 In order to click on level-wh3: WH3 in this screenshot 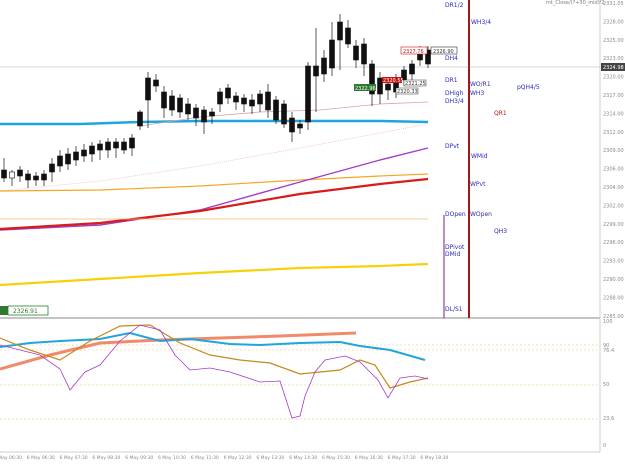, I will do `click(477, 93)`.